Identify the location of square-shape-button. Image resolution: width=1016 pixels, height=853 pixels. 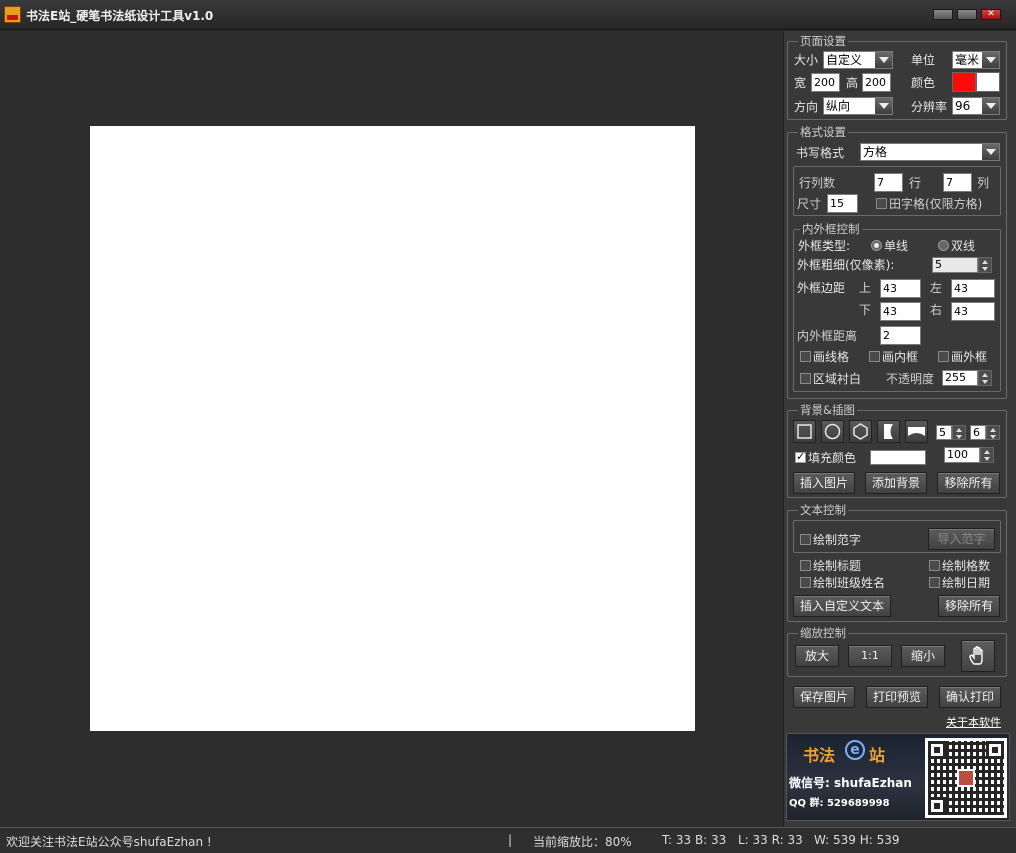
(804, 431).